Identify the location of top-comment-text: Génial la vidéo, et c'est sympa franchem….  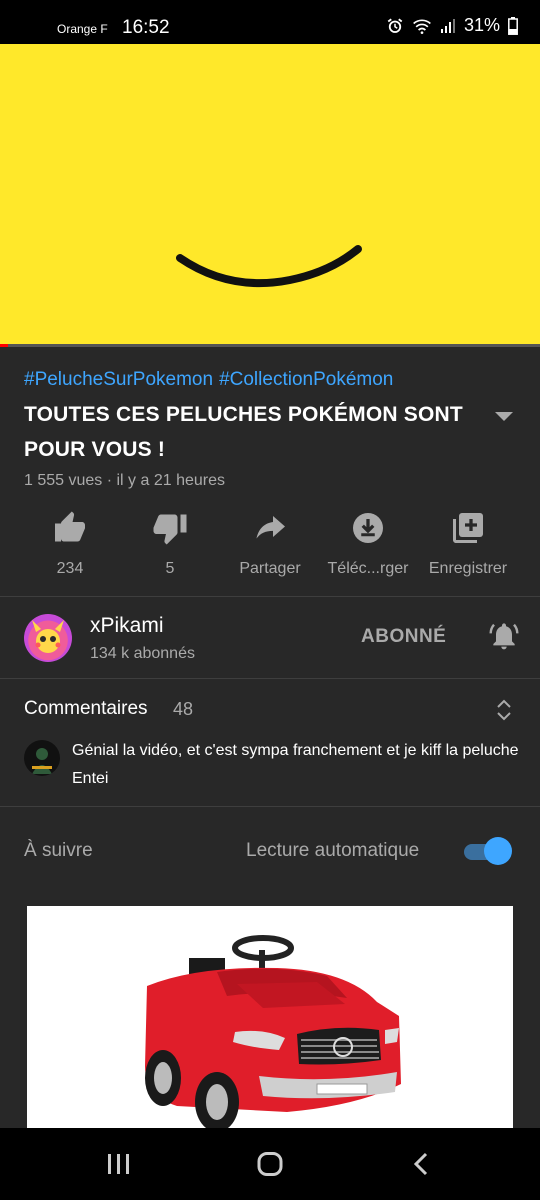
(295, 764).